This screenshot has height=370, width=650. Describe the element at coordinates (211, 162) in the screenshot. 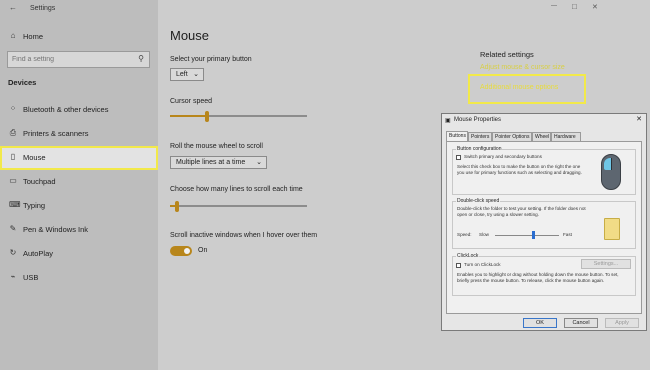

I see `dropdown-value: Multiple lines at a time` at that location.